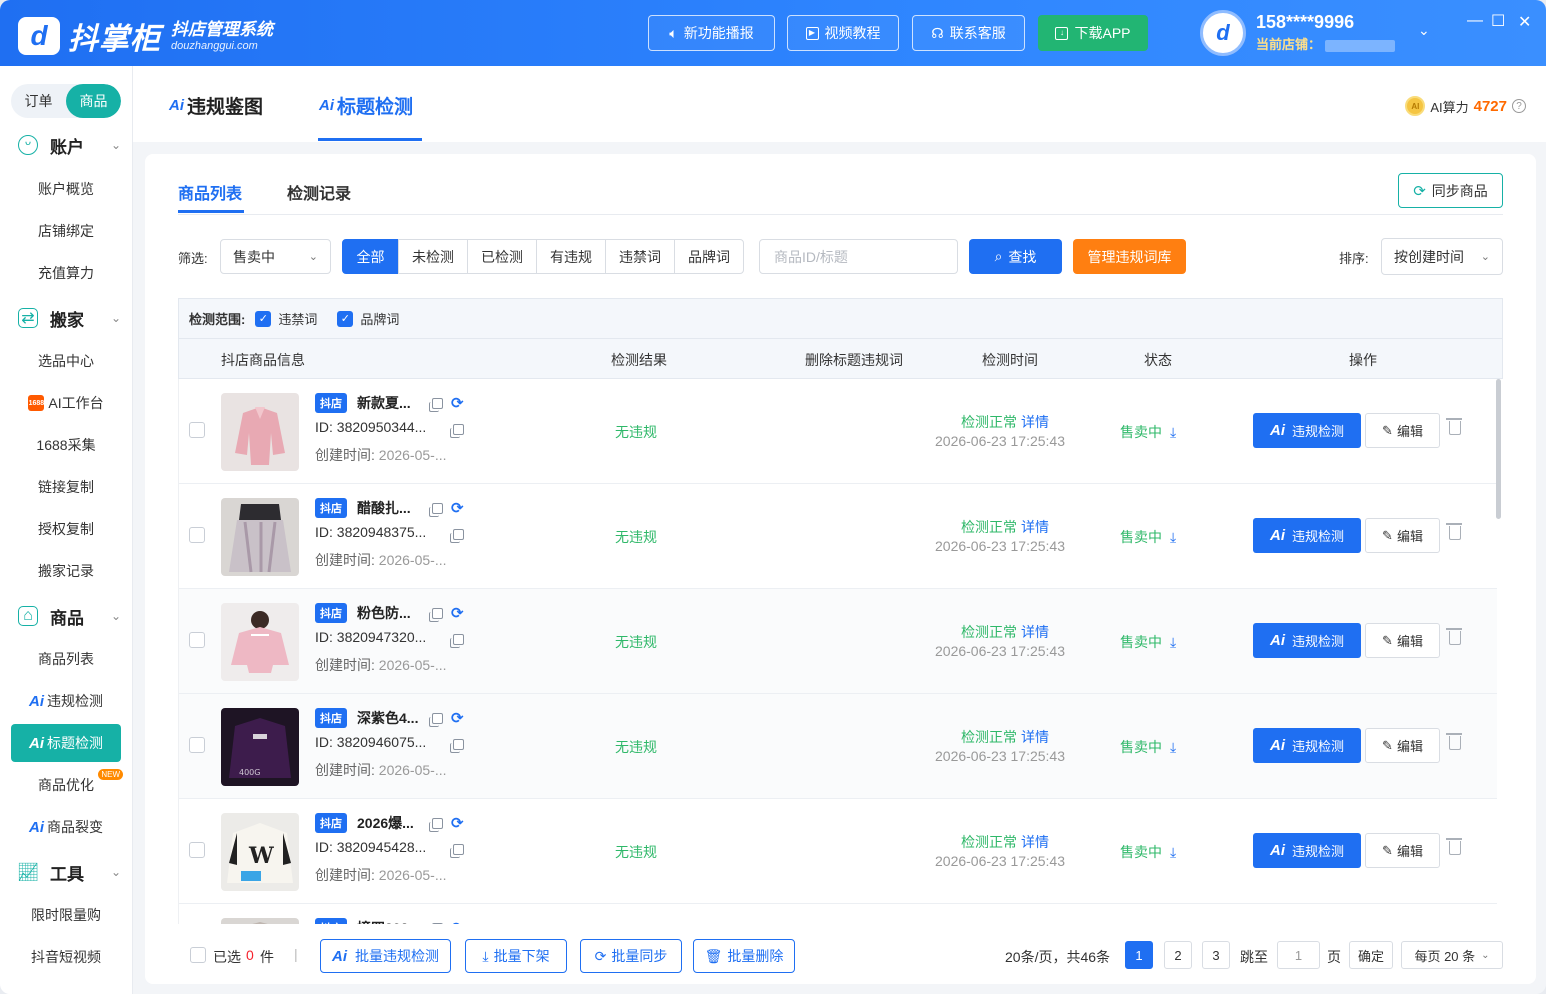  What do you see at coordinates (38, 101) in the screenshot?
I see `segment-orders: 订单` at bounding box center [38, 101].